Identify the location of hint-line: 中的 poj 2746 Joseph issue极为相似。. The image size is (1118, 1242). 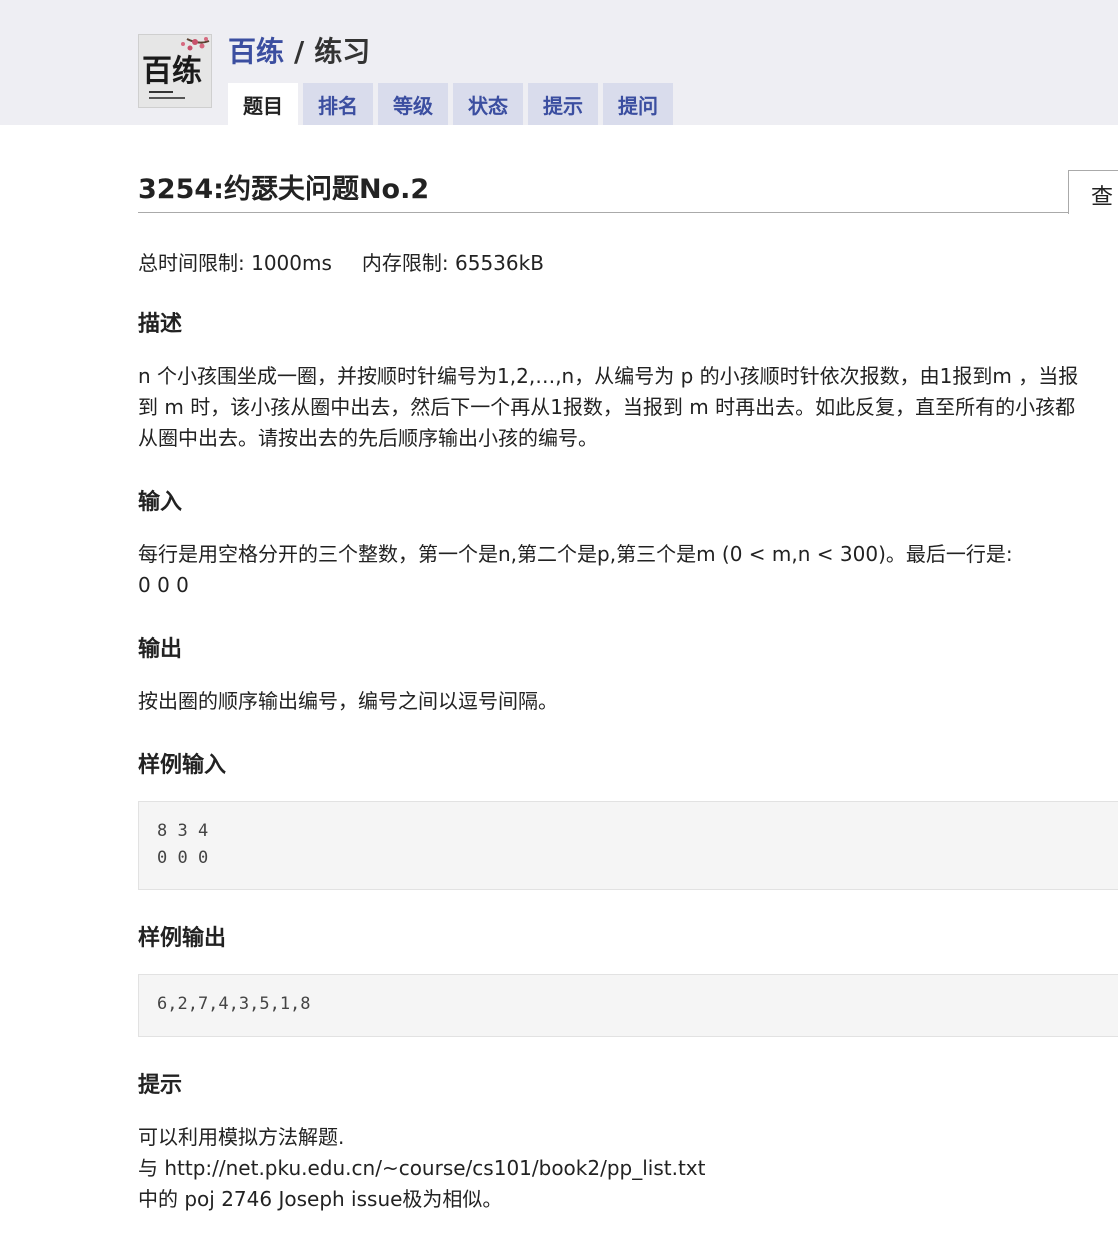
(320, 1199).